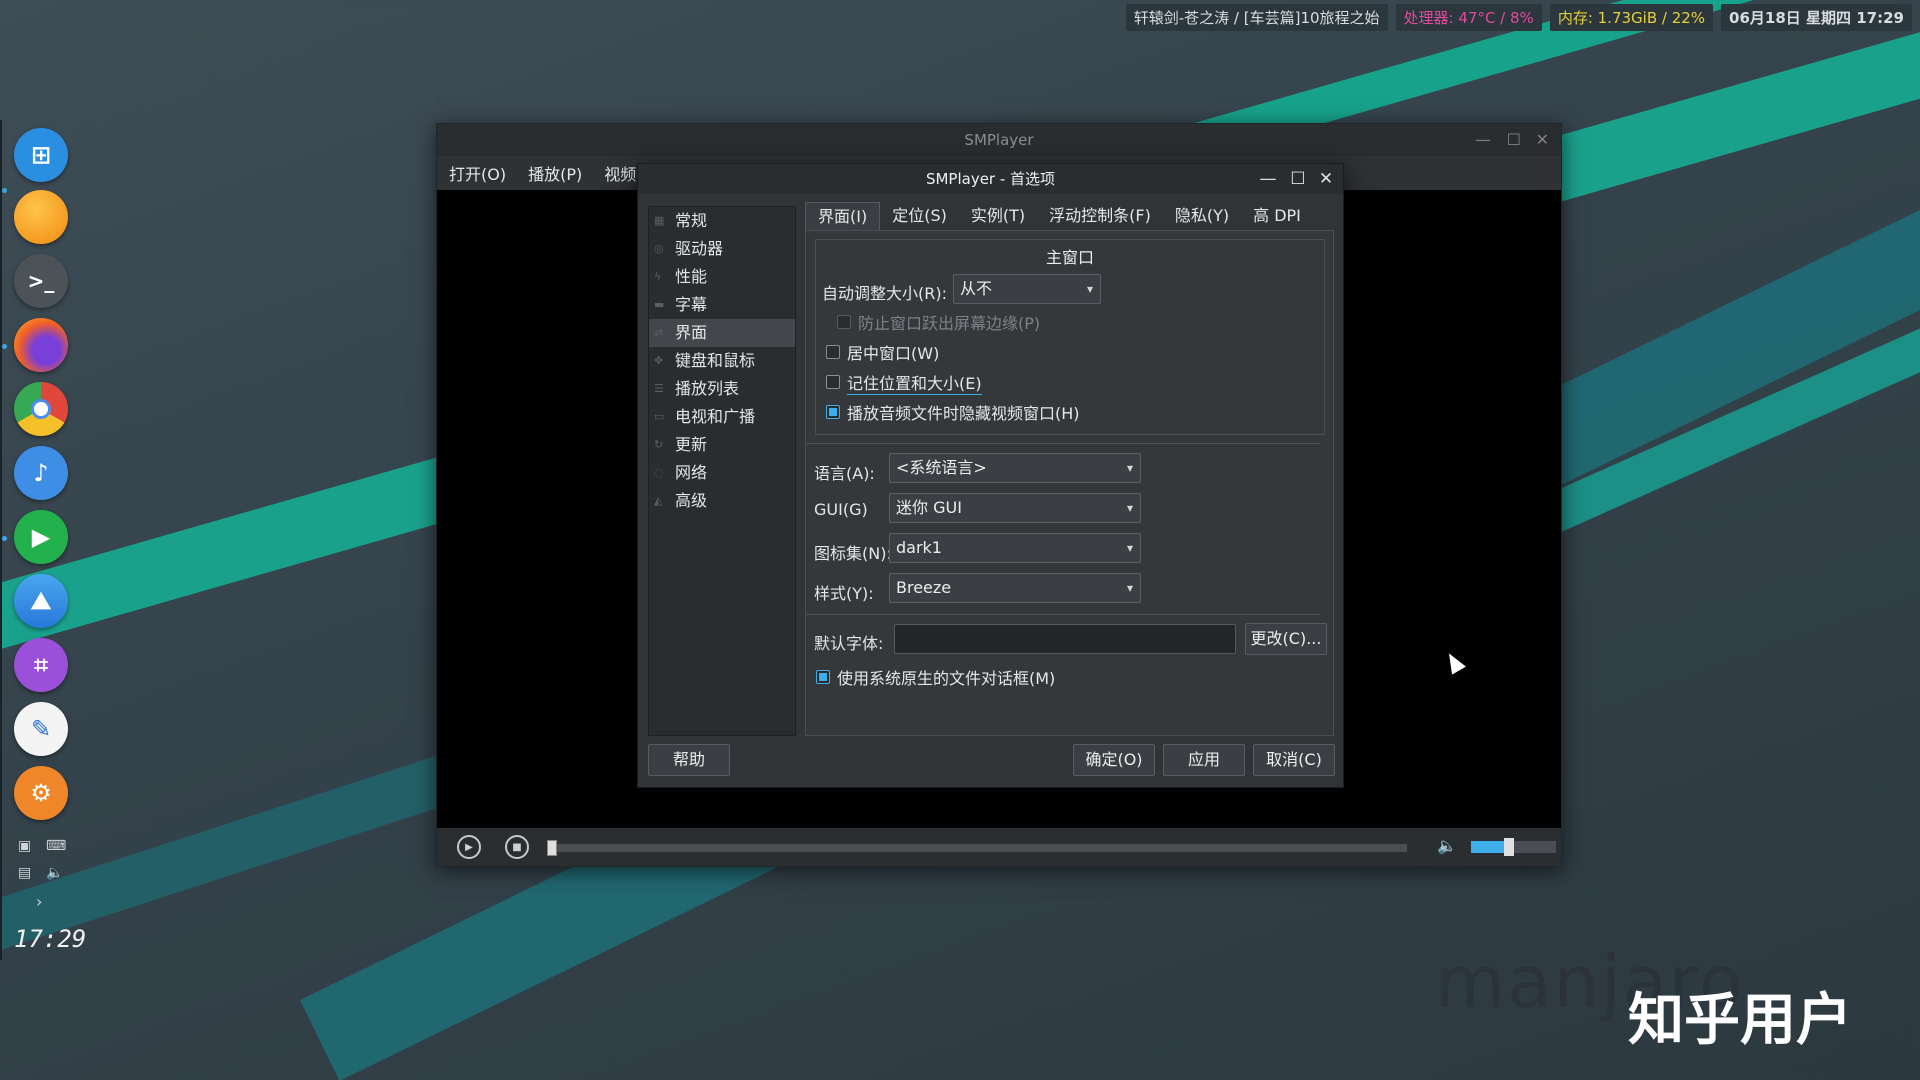 This screenshot has height=1080, width=1920. Describe the element at coordinates (722, 501) in the screenshot. I see `sidebar-item-advanced: ◭ 高级` at that location.